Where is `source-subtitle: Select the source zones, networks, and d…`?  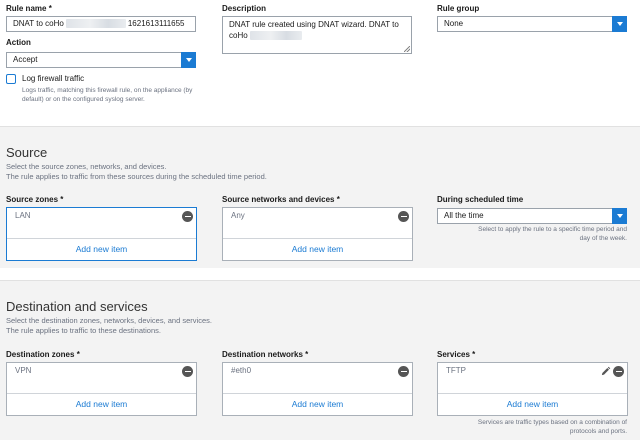
source-subtitle: Select the source zones, networks, and d… is located at coordinates (136, 171).